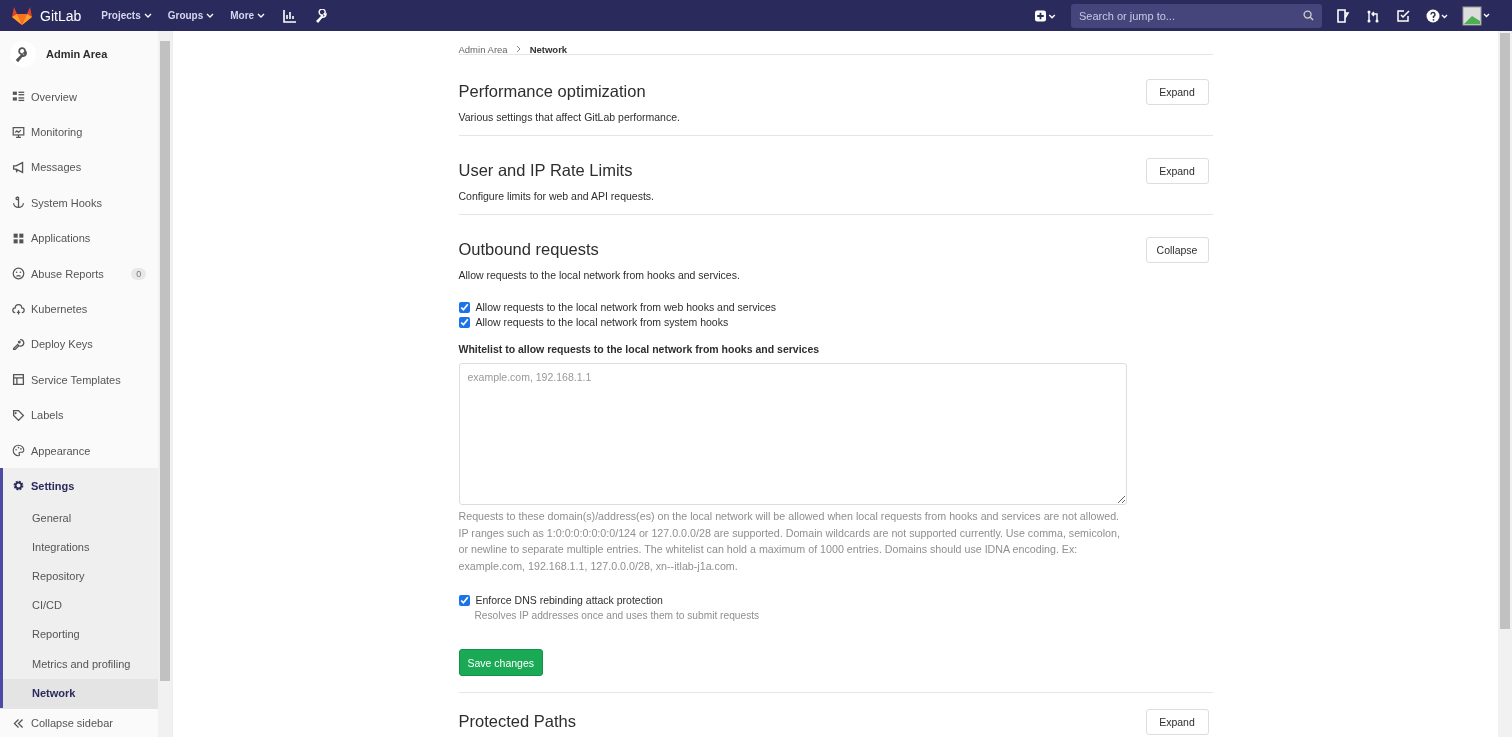  I want to click on section-title: Protected Paths, so click(517, 721).